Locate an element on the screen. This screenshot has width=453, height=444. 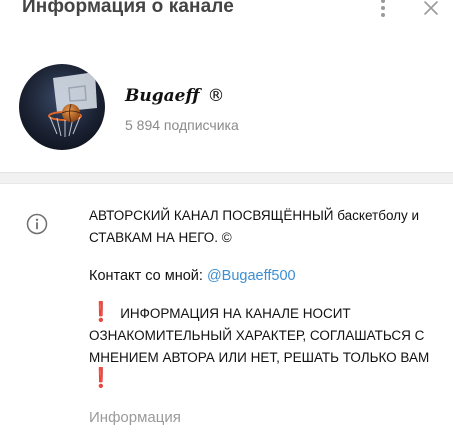
channel-avatar is located at coordinates (62, 107).